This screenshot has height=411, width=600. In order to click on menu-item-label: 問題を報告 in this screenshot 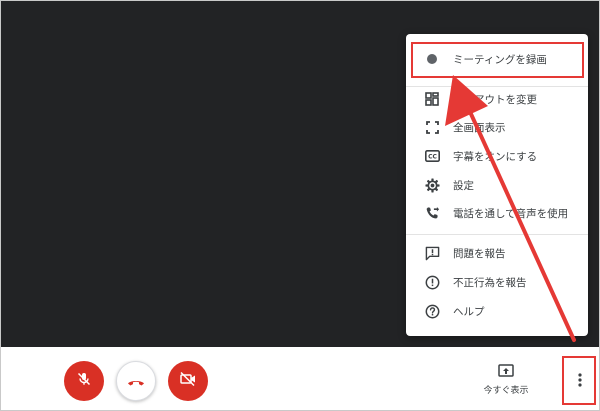, I will do `click(479, 253)`.